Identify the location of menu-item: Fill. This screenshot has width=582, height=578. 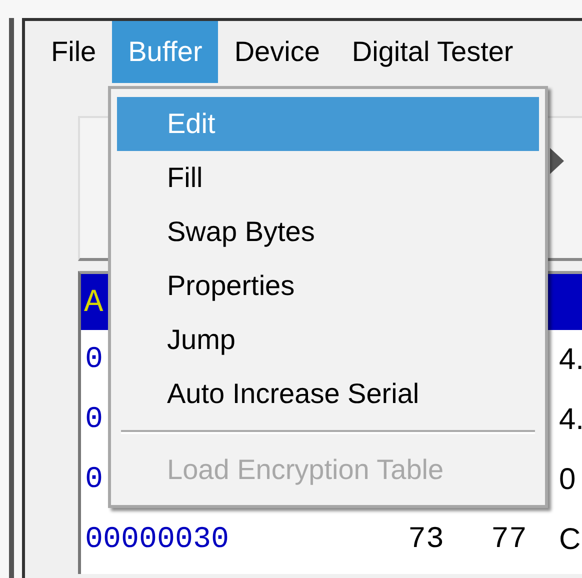
(328, 178).